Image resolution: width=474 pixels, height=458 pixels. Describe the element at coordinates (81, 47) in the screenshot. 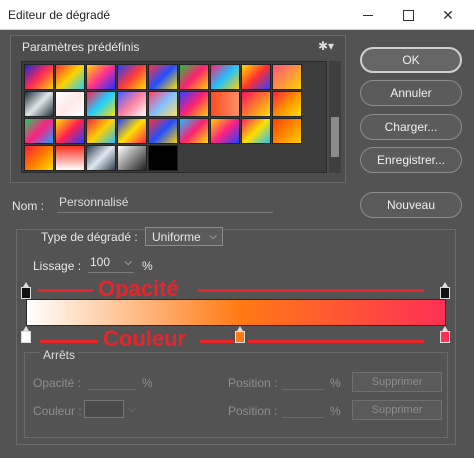

I see `presets-label: Paramètres prédéfinis` at that location.